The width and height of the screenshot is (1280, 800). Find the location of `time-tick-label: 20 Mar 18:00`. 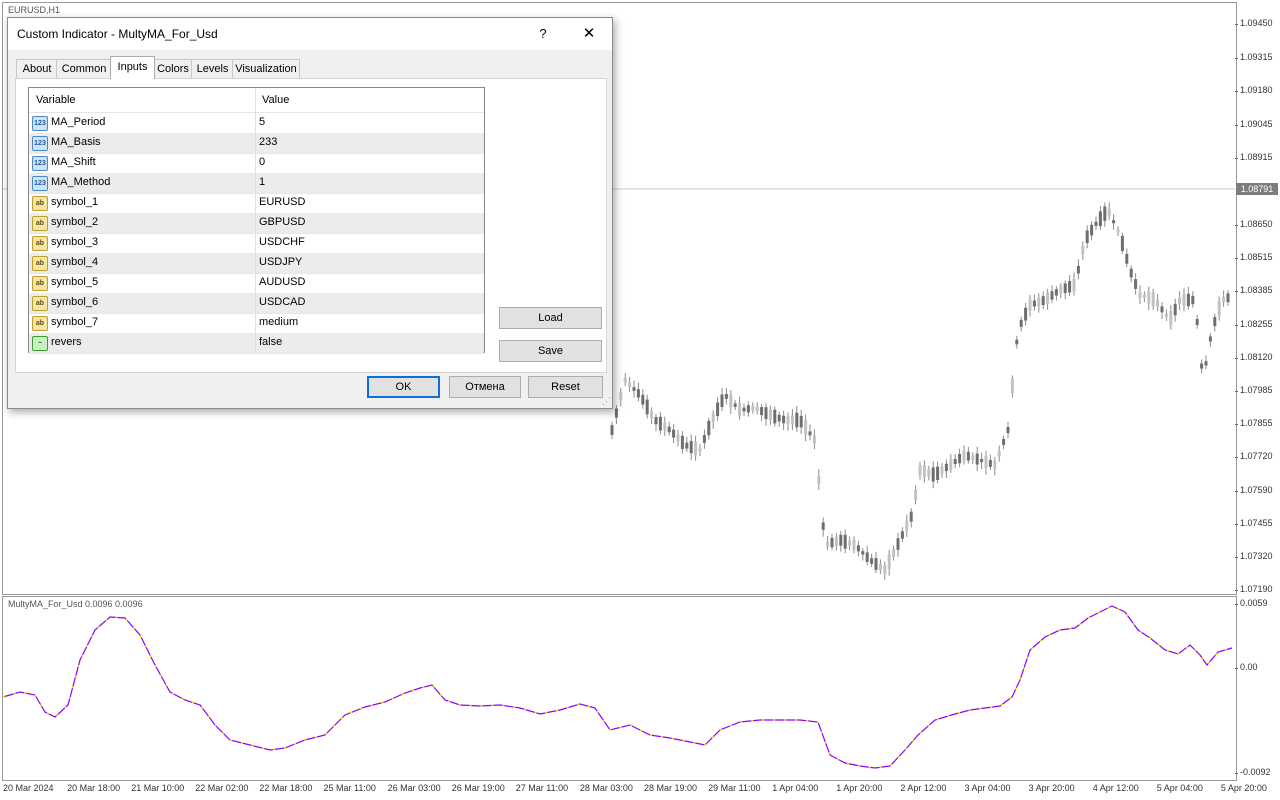

time-tick-label: 20 Mar 18:00 is located at coordinates (94, 788).